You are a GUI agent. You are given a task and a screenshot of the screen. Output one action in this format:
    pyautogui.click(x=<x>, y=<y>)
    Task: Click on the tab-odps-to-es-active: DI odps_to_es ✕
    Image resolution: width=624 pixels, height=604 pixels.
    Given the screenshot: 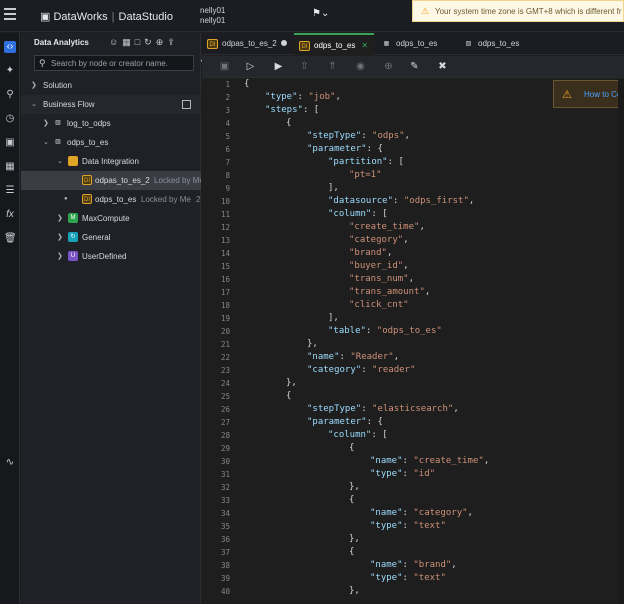 What is the action you would take?
    pyautogui.click(x=334, y=44)
    